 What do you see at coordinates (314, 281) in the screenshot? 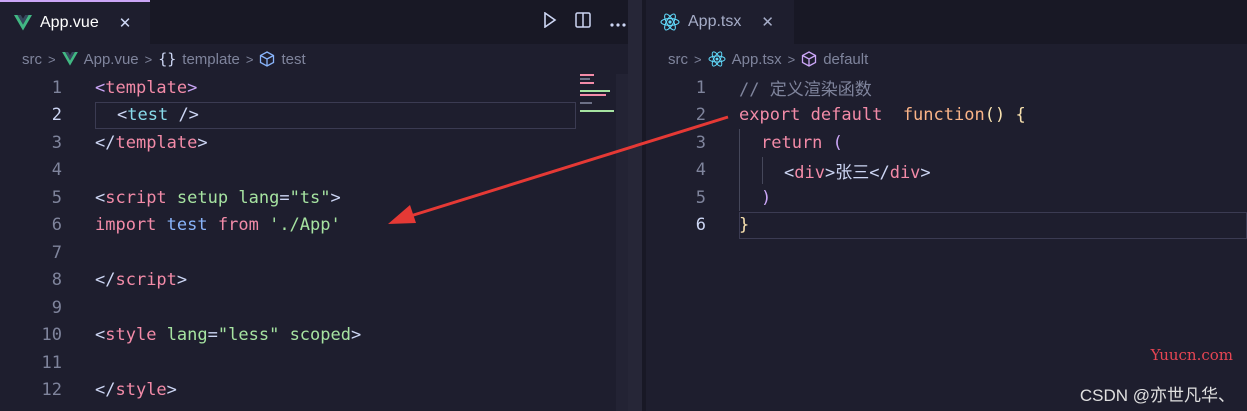
I see `code-line: 8 </script>` at bounding box center [314, 281].